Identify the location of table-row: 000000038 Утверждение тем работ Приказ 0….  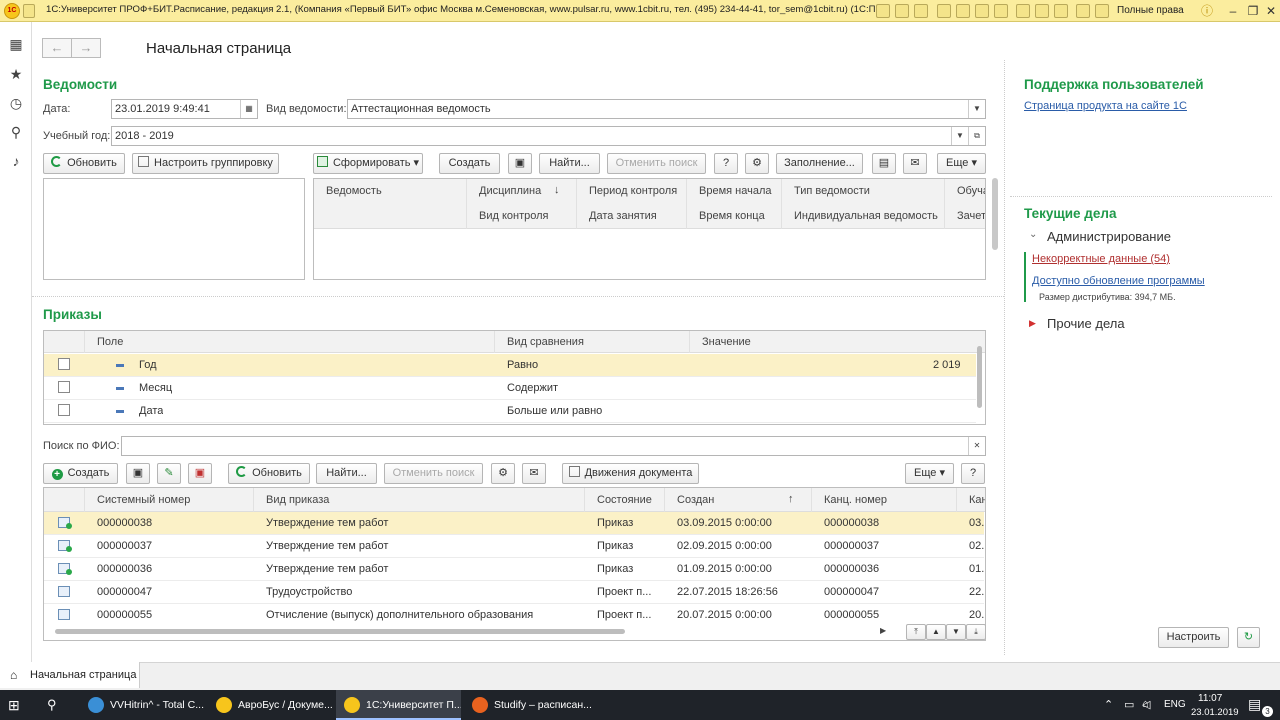
(514, 523).